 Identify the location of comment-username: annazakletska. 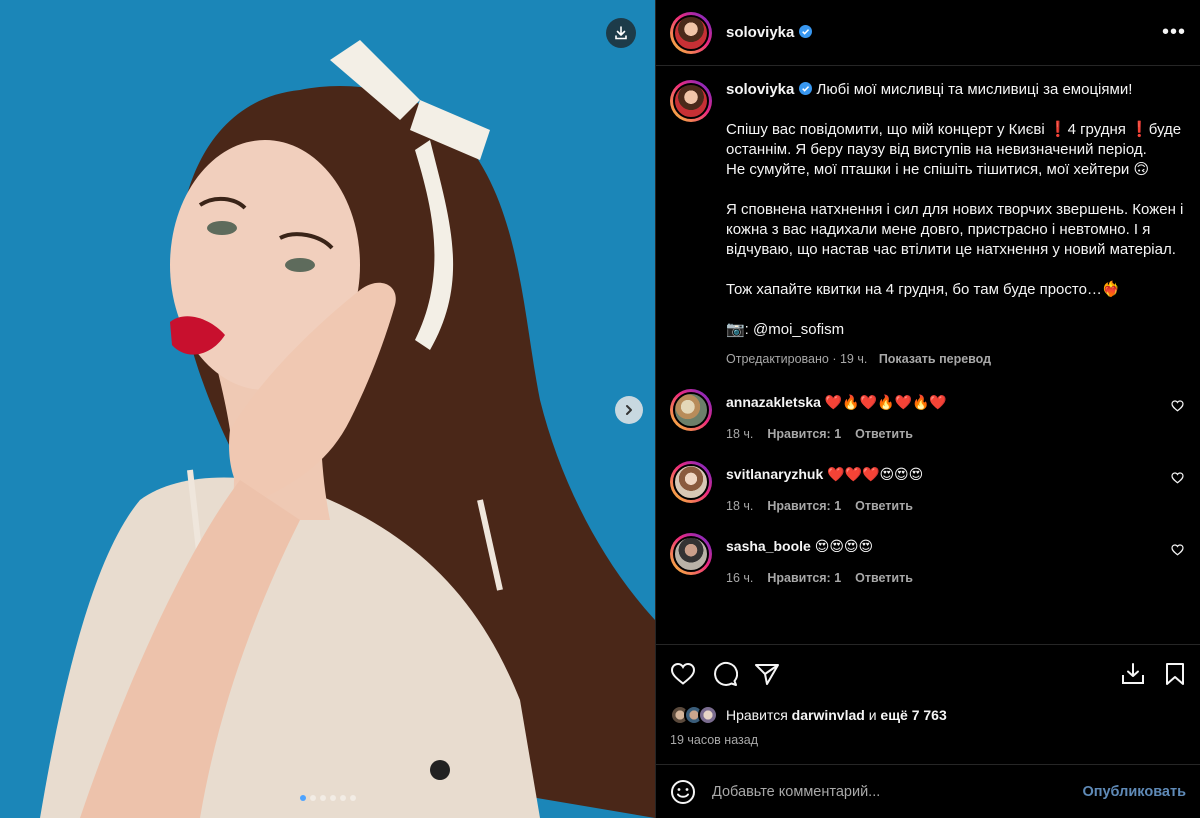
(773, 402).